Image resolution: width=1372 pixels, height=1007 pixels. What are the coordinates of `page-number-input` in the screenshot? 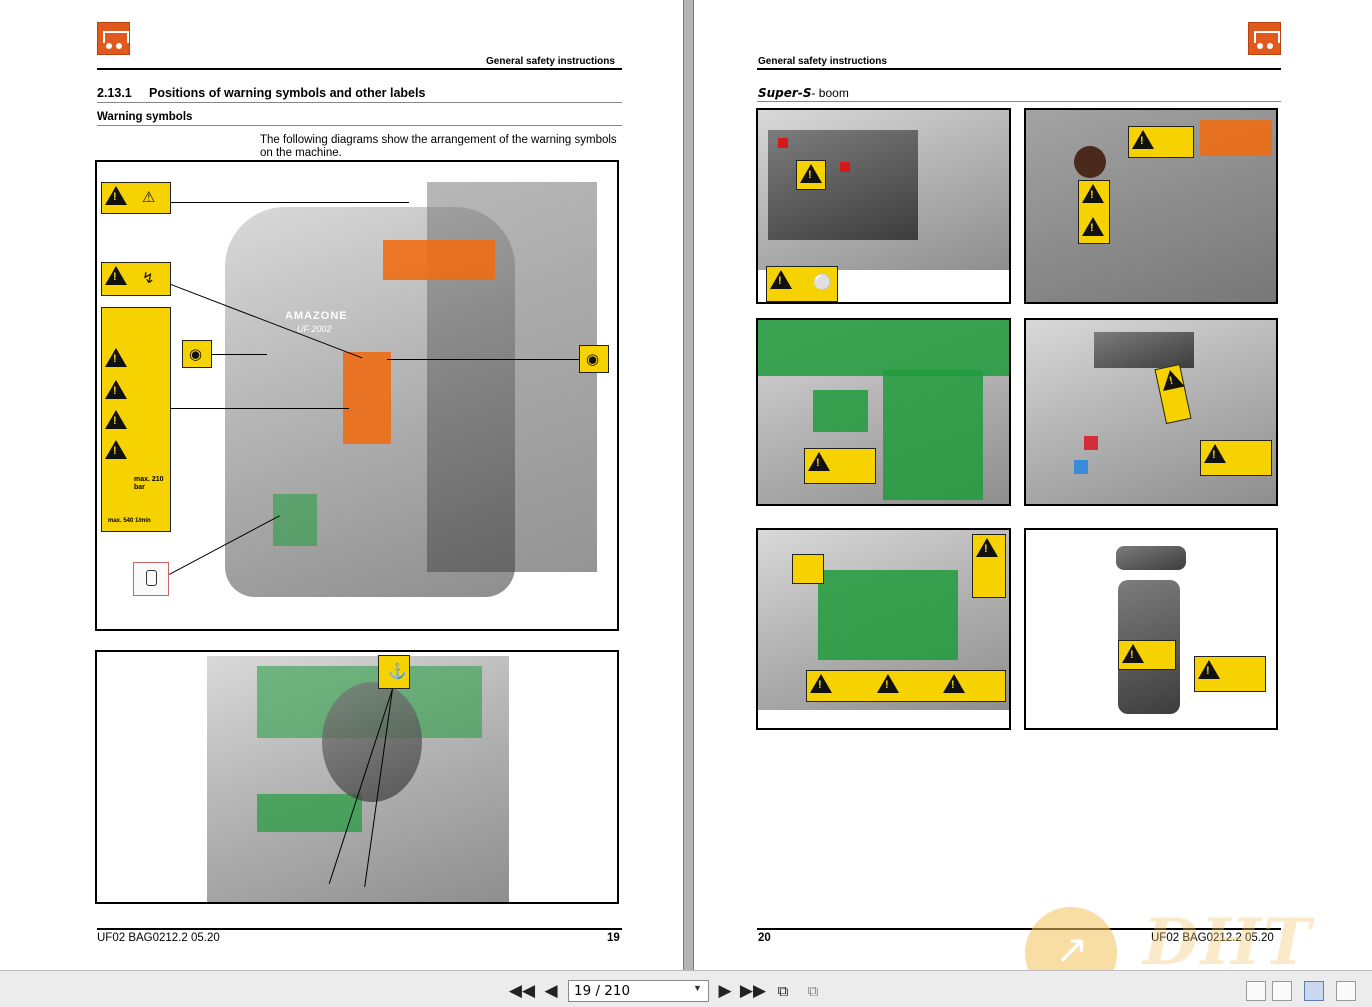 It's located at (638, 991).